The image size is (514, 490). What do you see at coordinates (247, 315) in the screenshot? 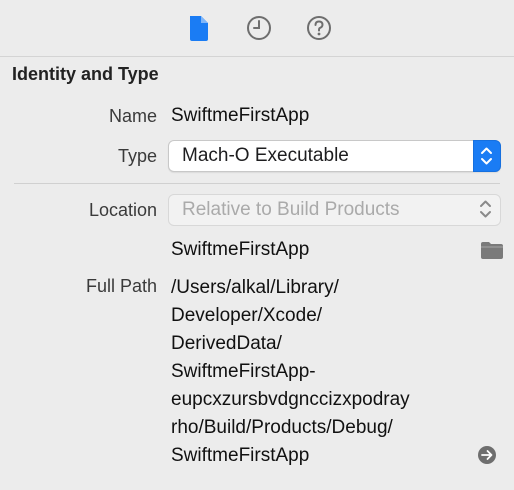
I see `full-path-line: Developer/Xcode/` at bounding box center [247, 315].